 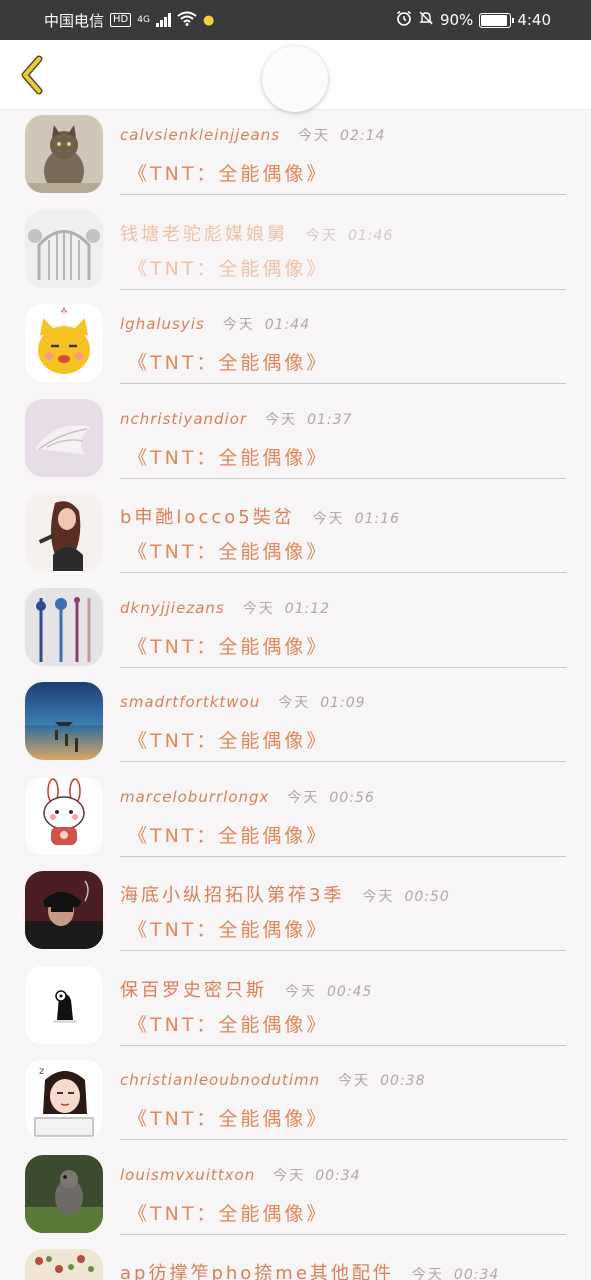 I want to click on timestamp-time: 01:46, so click(x=371, y=235).